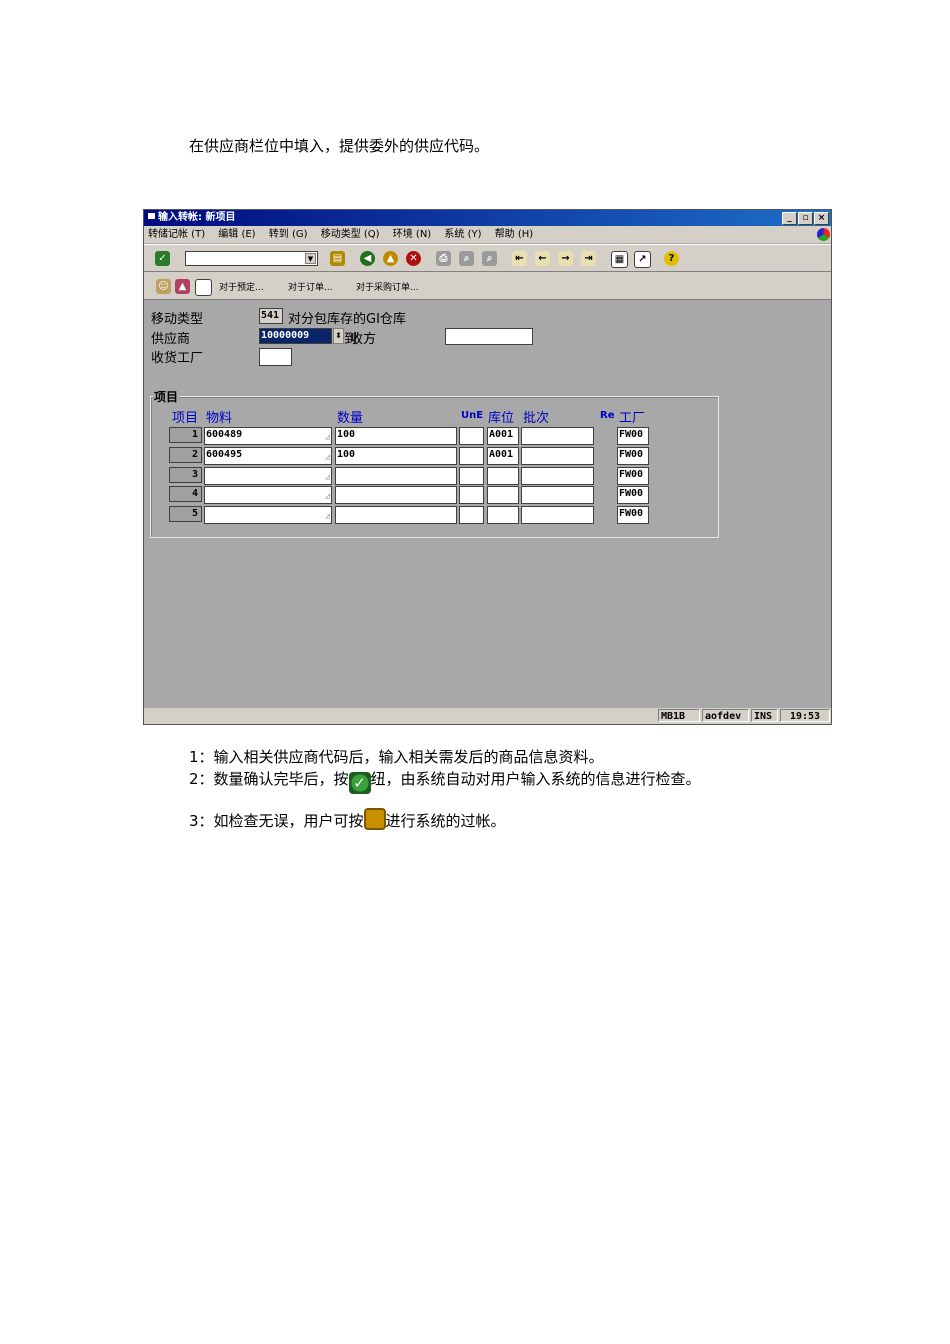 The width and height of the screenshot is (950, 1344). I want to click on chevron-down-icon: ▾, so click(664, 724).